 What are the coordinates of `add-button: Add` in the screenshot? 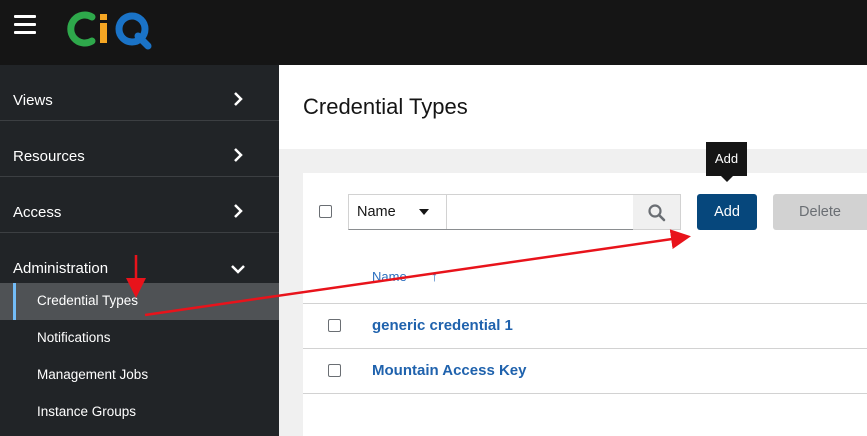 It's located at (727, 212).